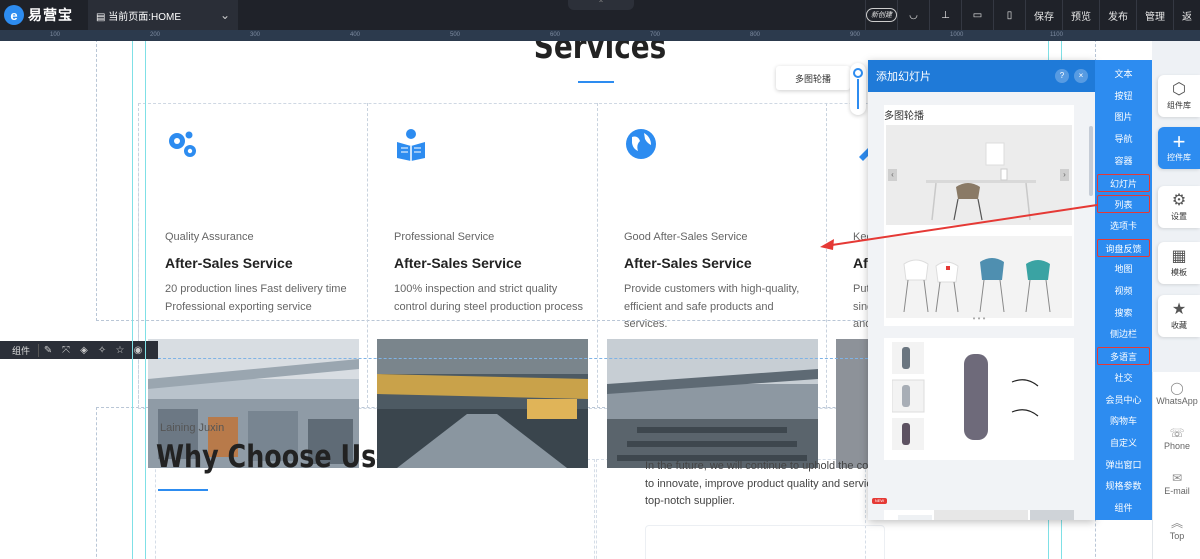 Image resolution: width=1200 pixels, height=559 pixels. Describe the element at coordinates (1179, 309) in the screenshot. I see `star-icon: ★` at that location.